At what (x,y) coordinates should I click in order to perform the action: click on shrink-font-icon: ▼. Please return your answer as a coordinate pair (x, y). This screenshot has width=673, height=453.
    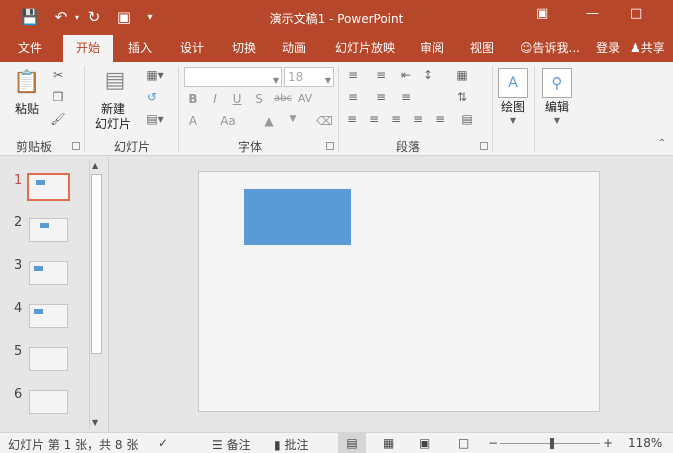
    Looking at the image, I should click on (293, 119).